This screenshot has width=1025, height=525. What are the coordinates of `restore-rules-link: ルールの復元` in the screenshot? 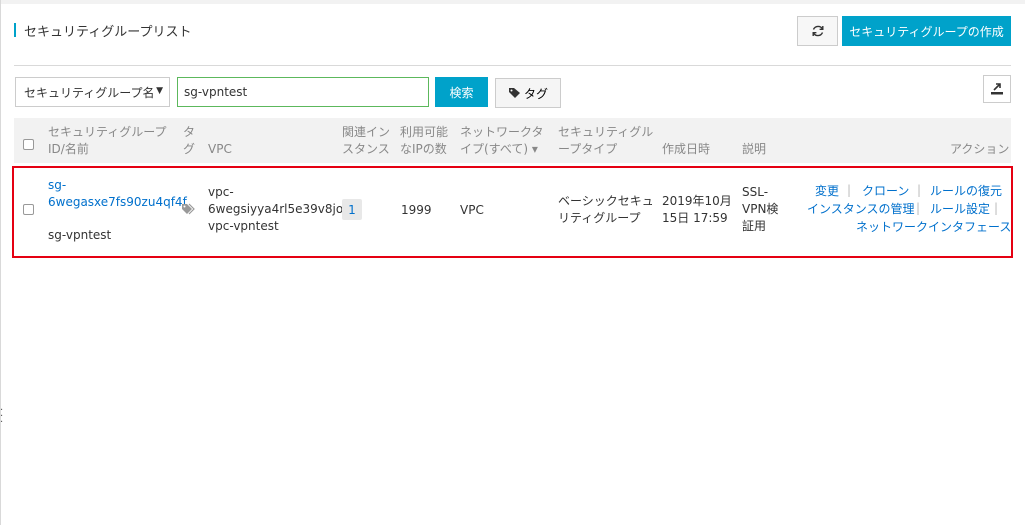 It's located at (966, 191).